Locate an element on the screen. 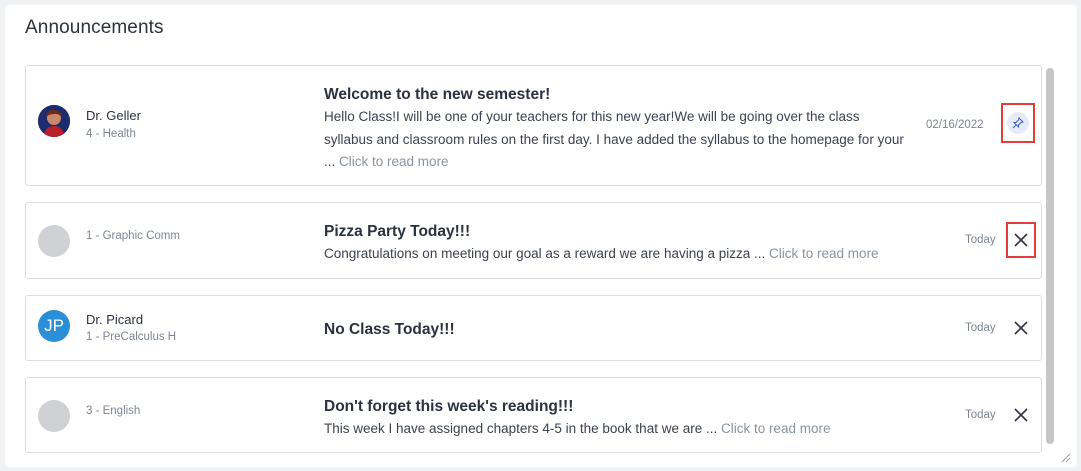  pin-button is located at coordinates (1018, 123).